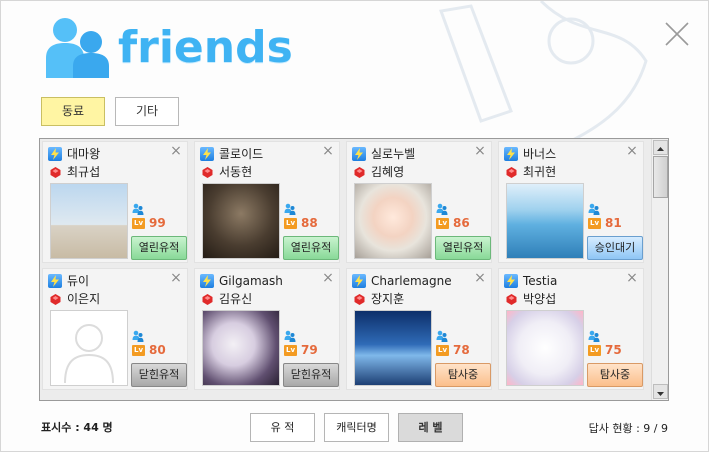  I want to click on friend-name: 콜로이드, so click(241, 154).